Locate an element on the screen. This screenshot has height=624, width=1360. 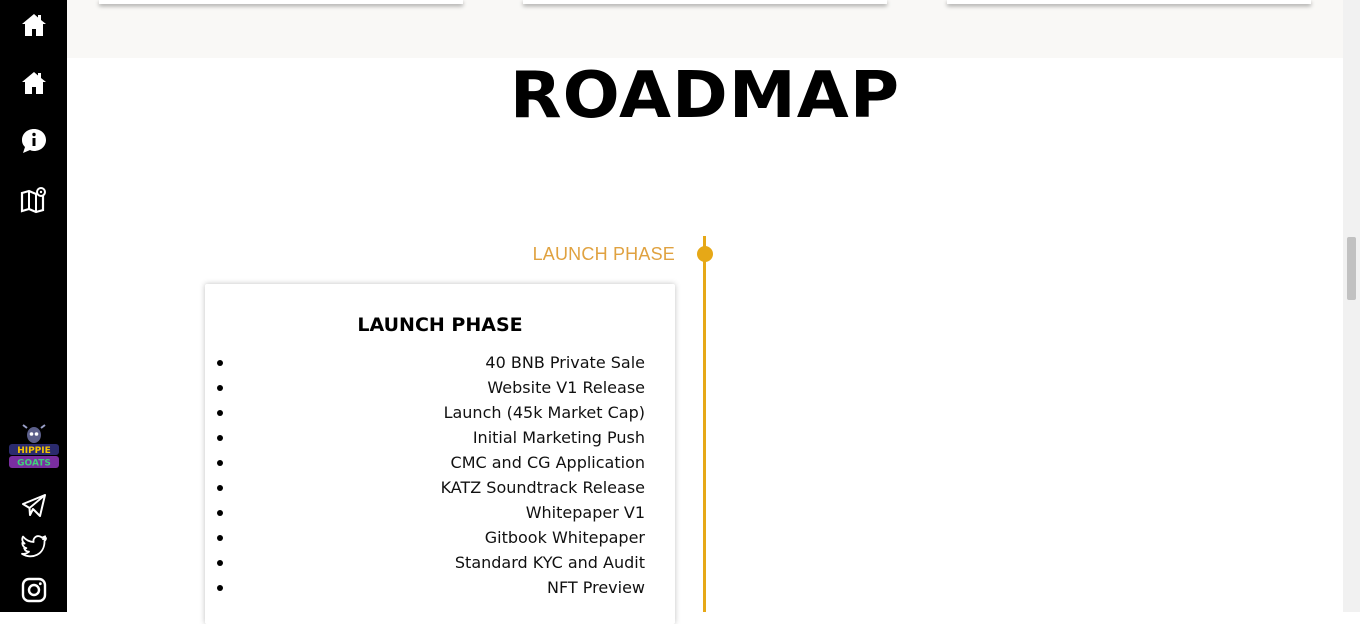
list-item-text: Whitepaper V1 is located at coordinates (585, 512).